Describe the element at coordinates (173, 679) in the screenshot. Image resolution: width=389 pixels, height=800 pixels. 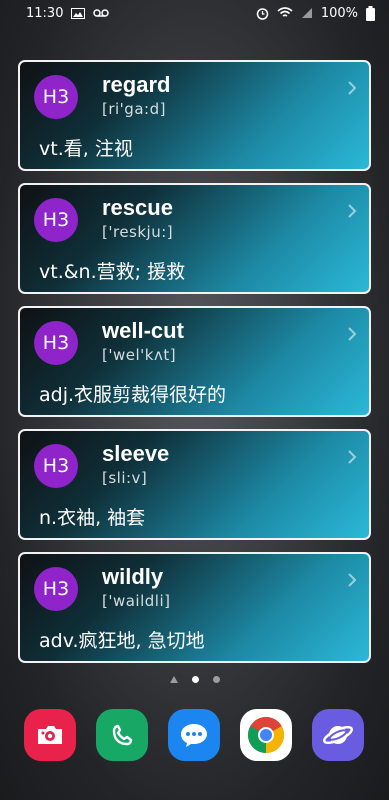
I see `home-page-indicator` at that location.